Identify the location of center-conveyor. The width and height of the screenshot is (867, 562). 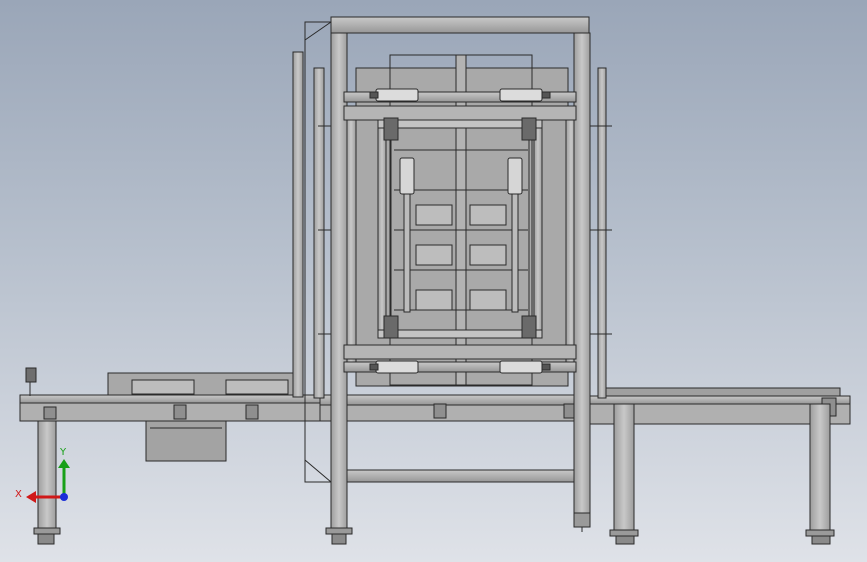
(455, 408).